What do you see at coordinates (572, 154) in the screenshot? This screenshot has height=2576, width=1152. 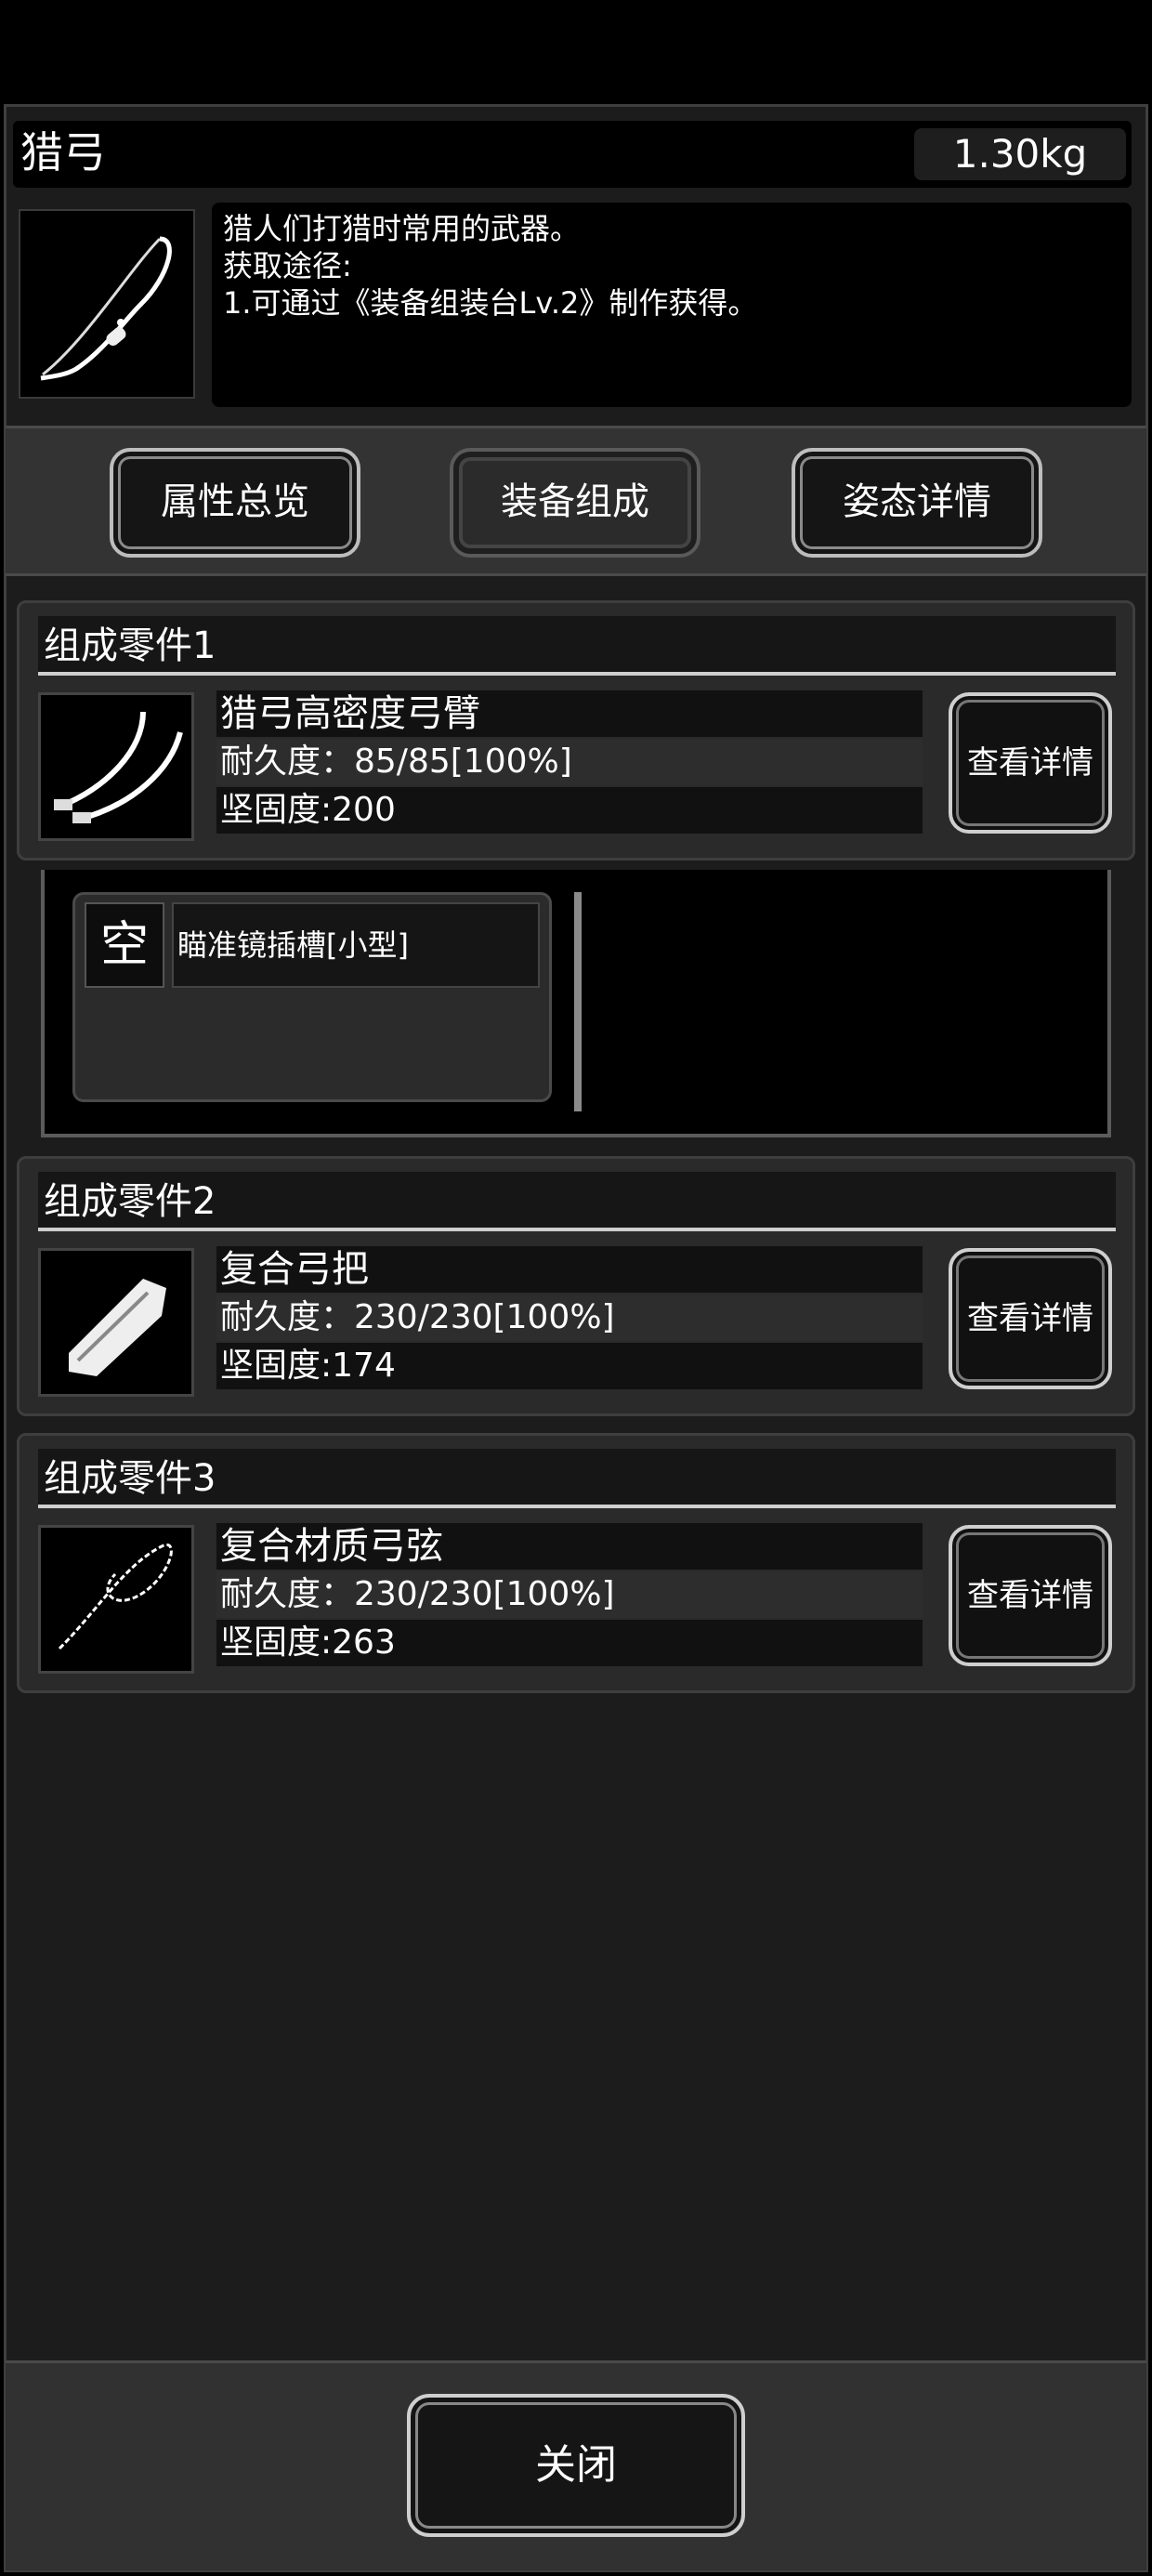 I see `title-bar: 猎弓 1.30kg` at bounding box center [572, 154].